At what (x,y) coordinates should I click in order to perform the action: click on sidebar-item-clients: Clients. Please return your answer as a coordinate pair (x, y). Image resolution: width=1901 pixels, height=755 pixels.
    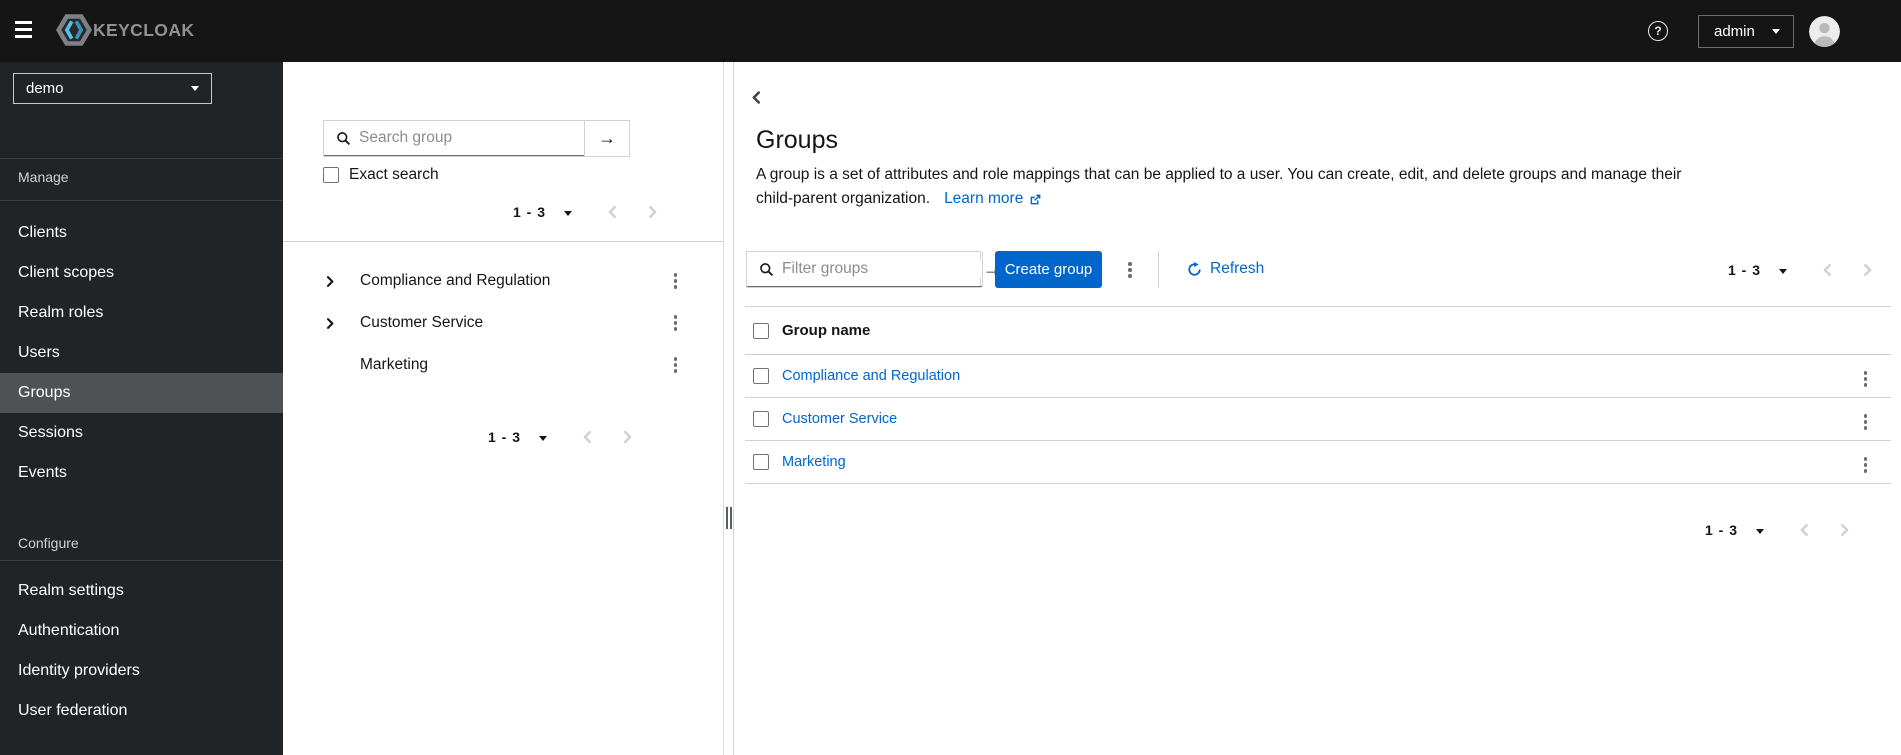
    Looking at the image, I should click on (141, 233).